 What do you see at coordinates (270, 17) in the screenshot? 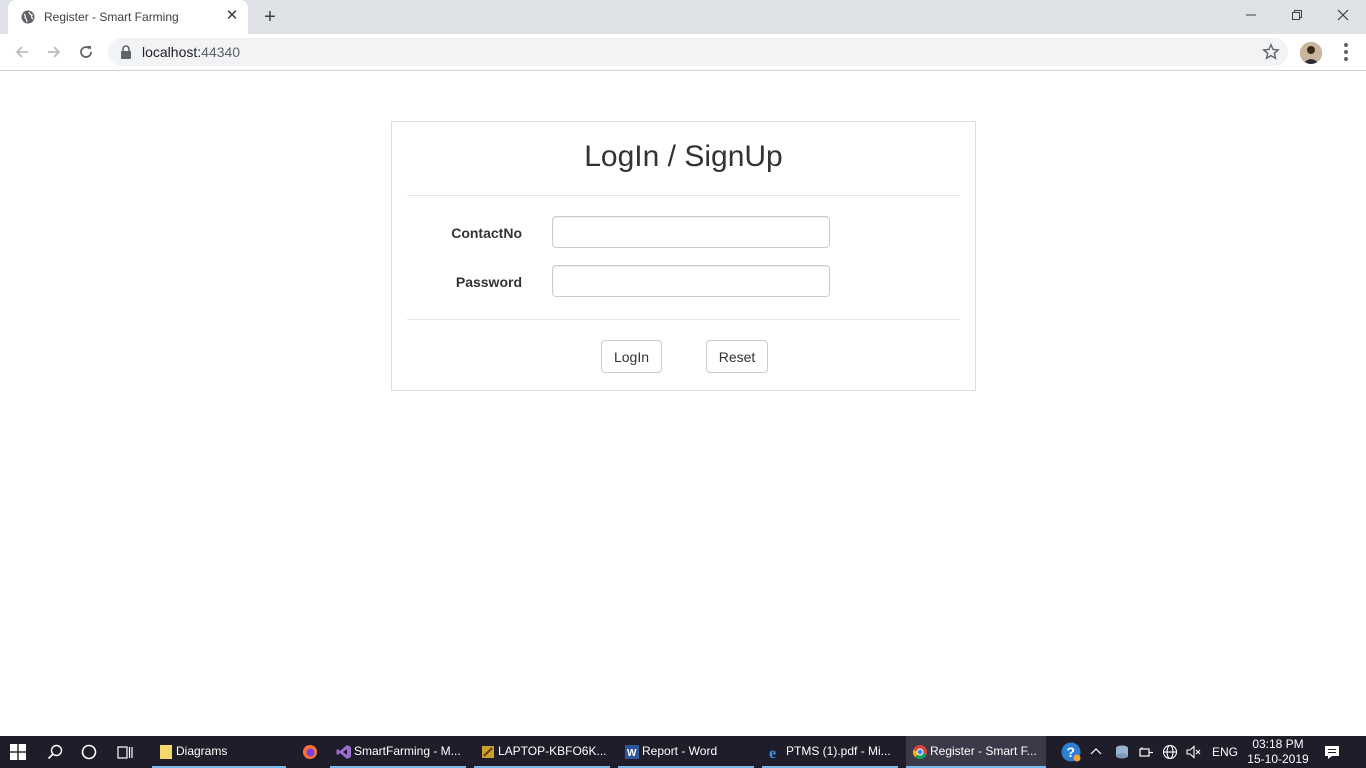
I see `new-tab-button: +` at bounding box center [270, 17].